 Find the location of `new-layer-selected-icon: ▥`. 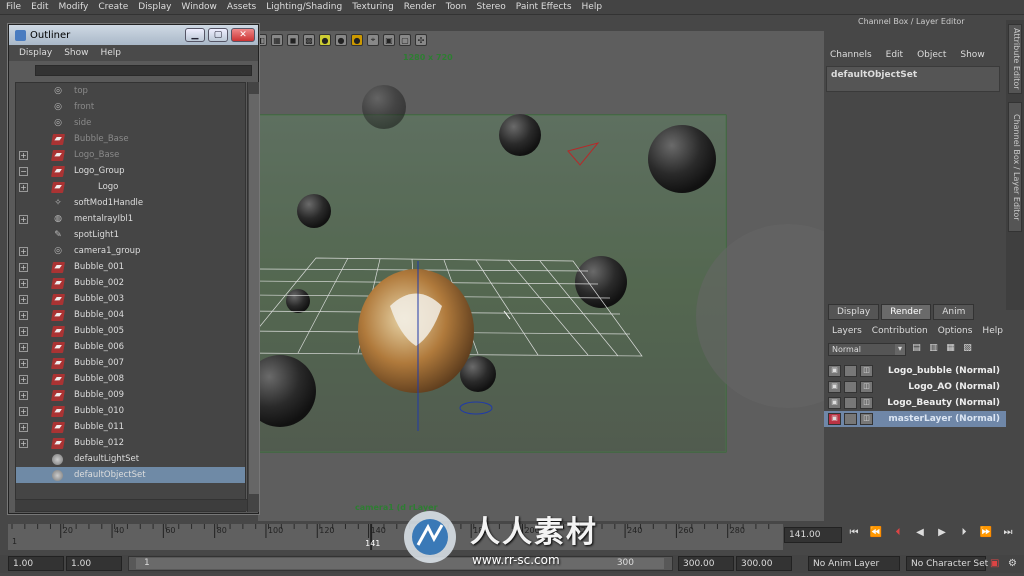

new-layer-selected-icon: ▥ is located at coordinates (933, 349).